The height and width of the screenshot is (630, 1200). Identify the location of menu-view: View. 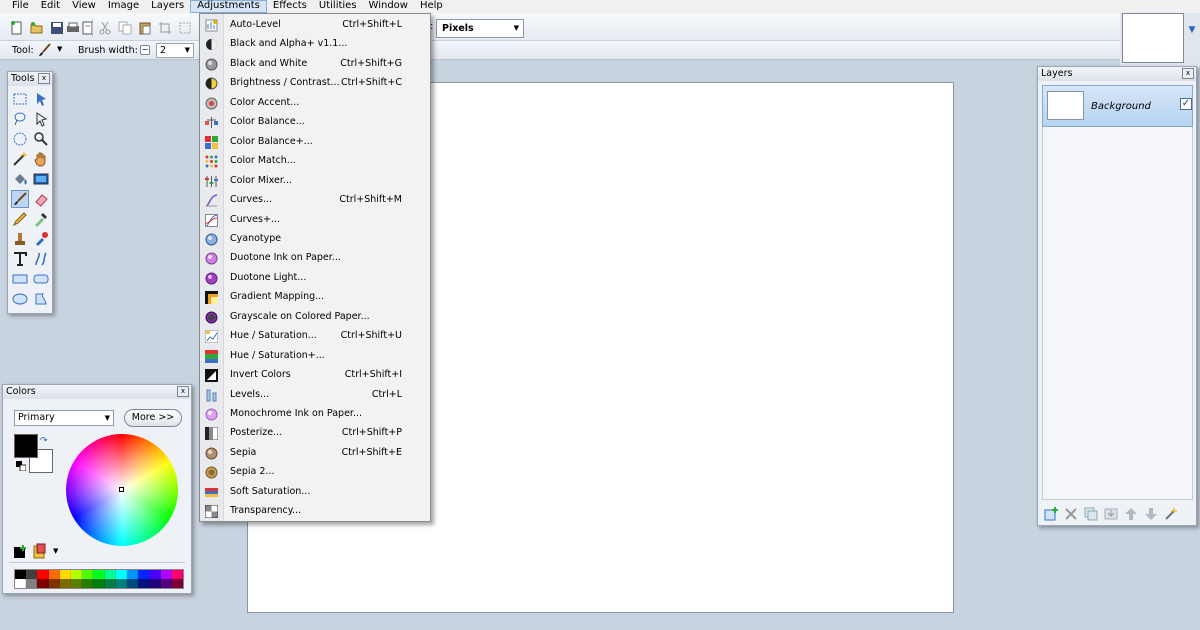
(84, 6).